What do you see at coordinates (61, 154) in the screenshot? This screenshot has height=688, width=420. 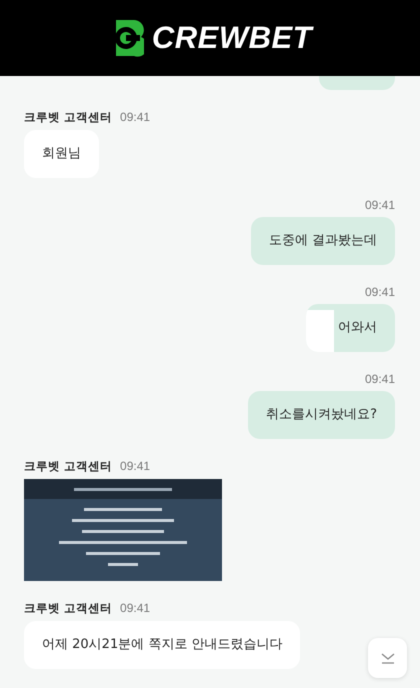 I see `message-bubble: 회원님` at bounding box center [61, 154].